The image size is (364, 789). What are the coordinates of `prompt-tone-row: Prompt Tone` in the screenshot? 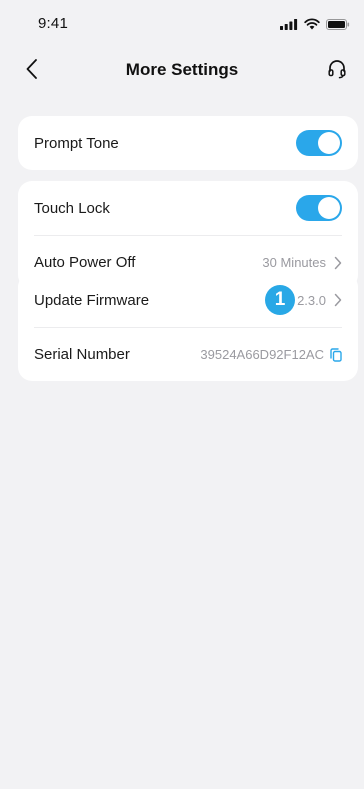 It's located at (188, 143).